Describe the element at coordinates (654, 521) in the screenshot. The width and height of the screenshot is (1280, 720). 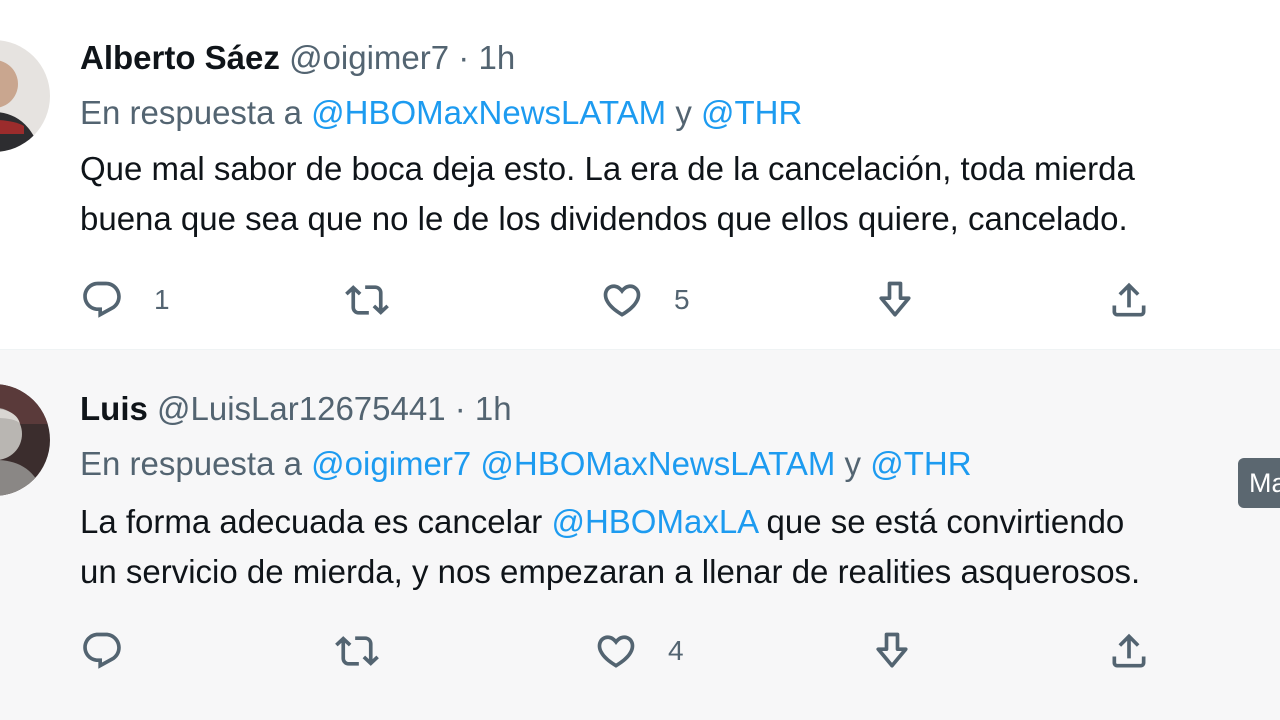
I see `mention-link: @HBOMaxLA` at that location.